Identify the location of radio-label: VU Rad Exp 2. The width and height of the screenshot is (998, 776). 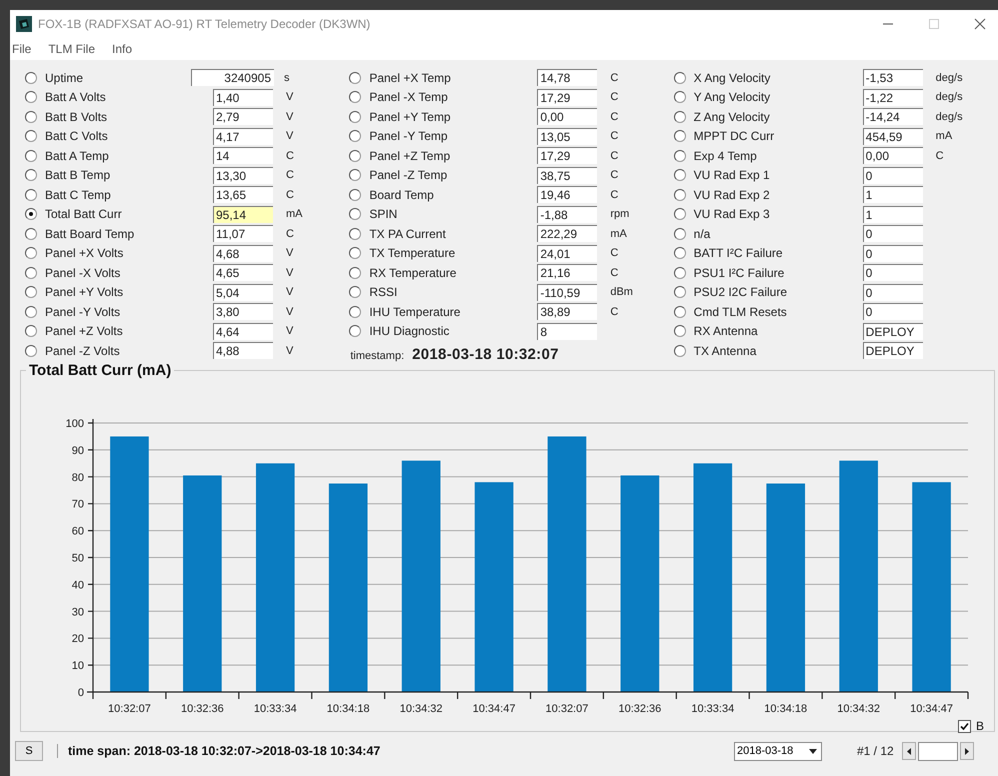
(778, 195).